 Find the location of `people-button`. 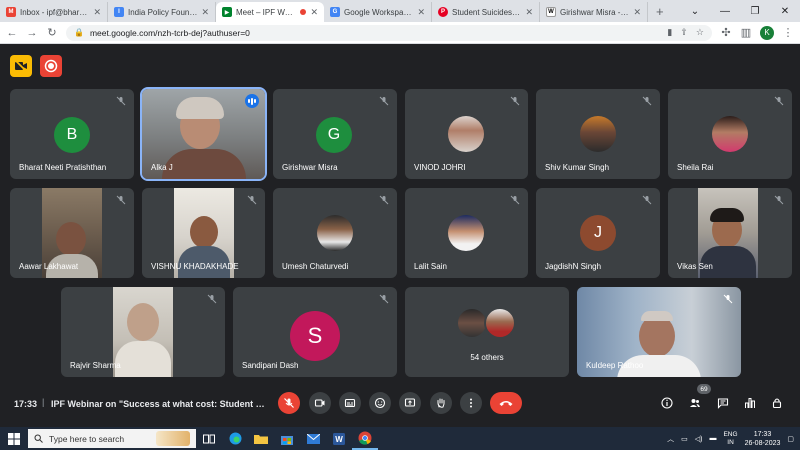

people-button is located at coordinates (695, 403).